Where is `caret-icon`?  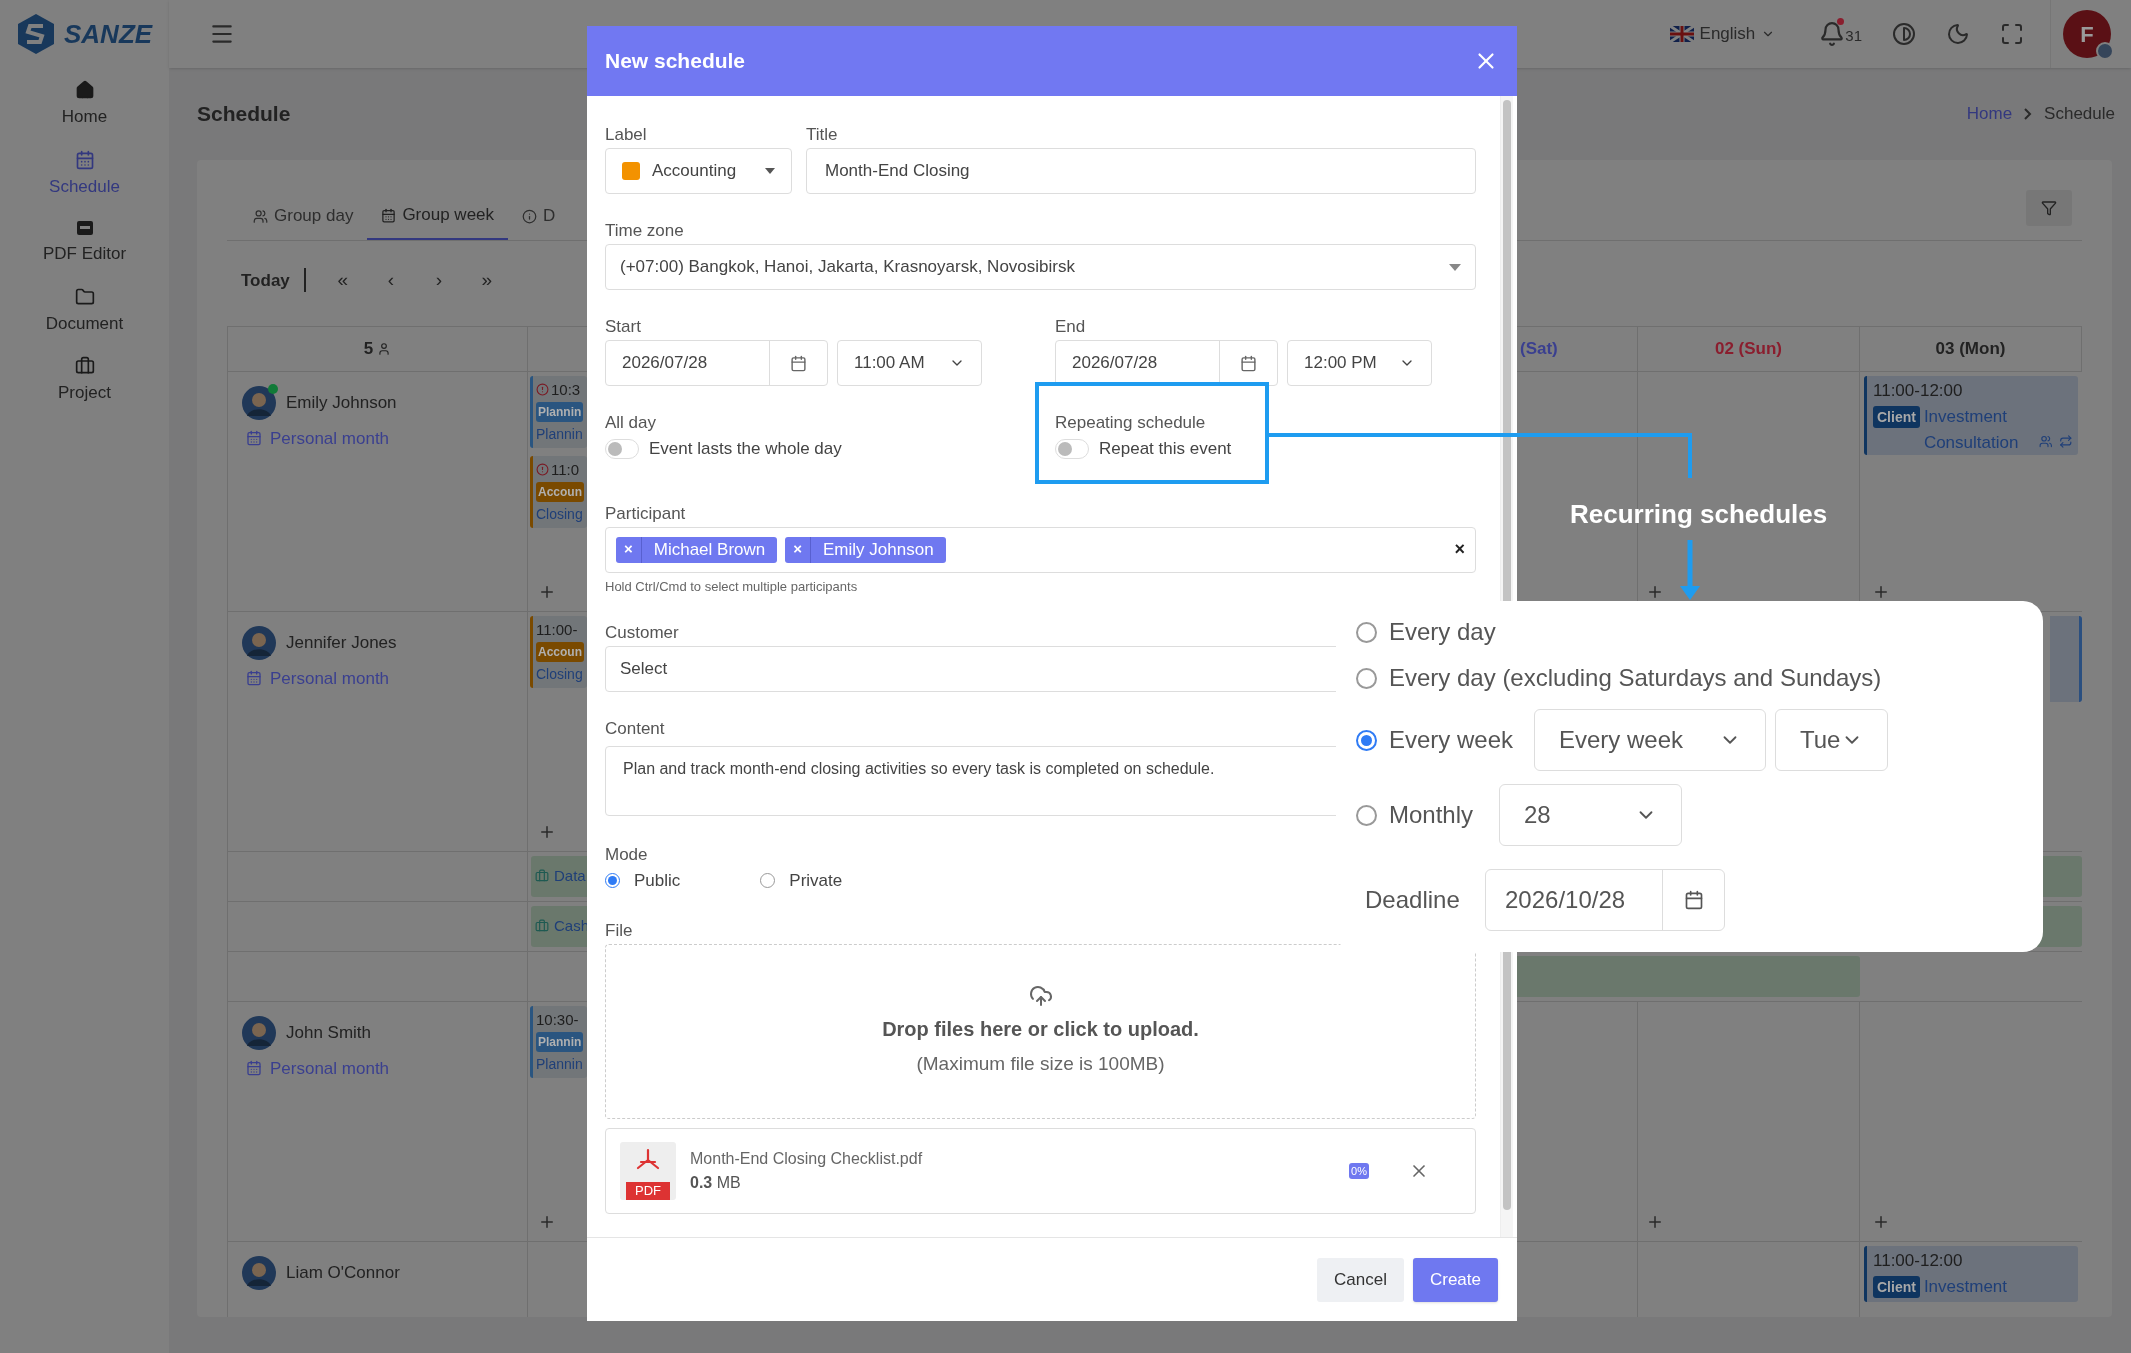 caret-icon is located at coordinates (1455, 267).